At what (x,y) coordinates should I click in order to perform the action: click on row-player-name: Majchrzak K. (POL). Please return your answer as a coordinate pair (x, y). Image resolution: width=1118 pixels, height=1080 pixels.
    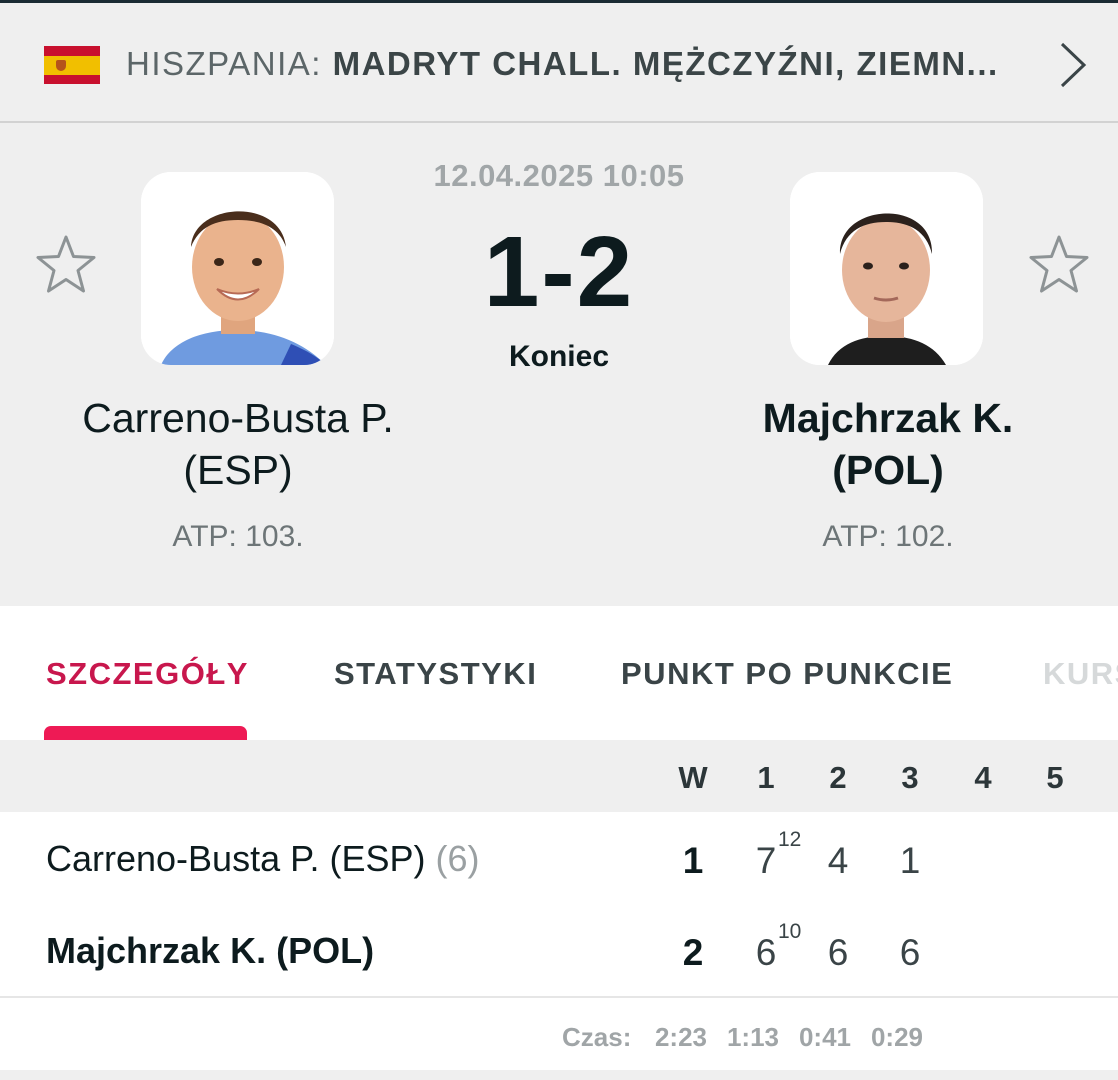
    Looking at the image, I should click on (210, 951).